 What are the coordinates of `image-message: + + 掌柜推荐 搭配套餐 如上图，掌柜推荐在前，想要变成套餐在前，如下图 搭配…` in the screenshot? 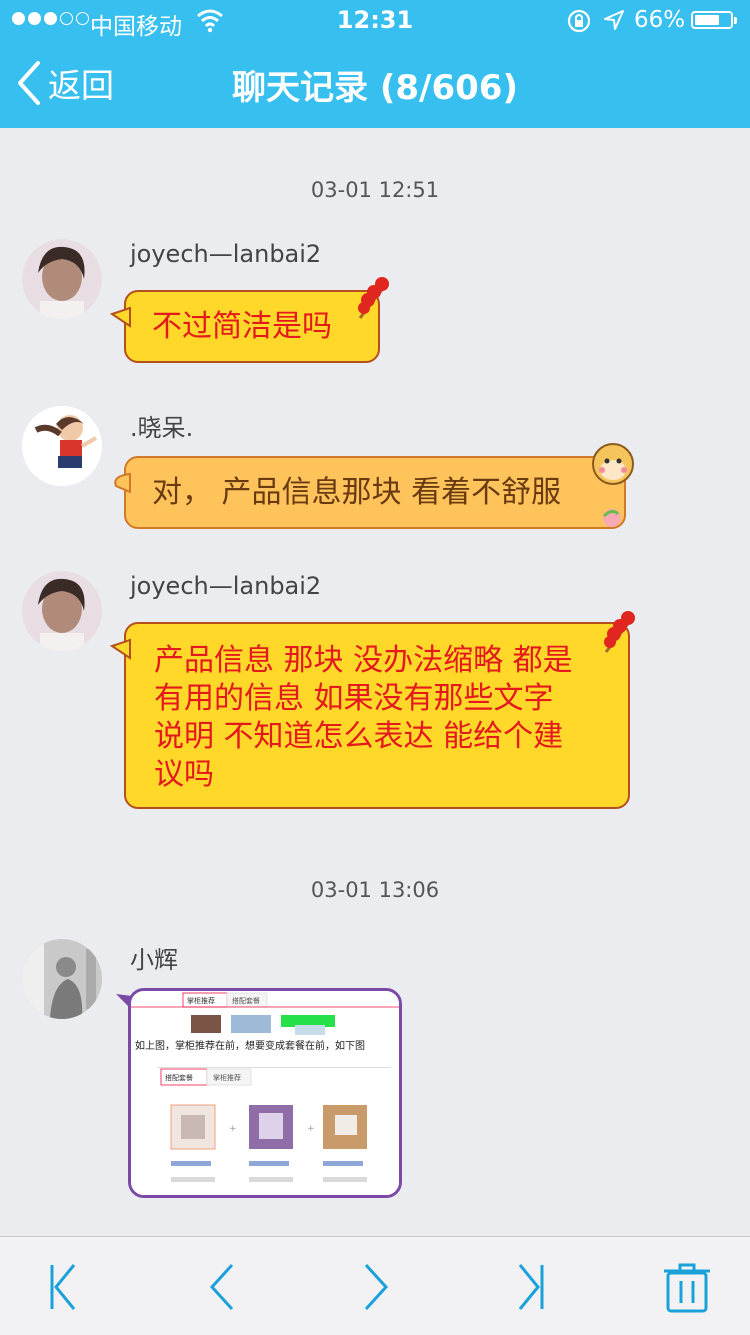 It's located at (265, 1093).